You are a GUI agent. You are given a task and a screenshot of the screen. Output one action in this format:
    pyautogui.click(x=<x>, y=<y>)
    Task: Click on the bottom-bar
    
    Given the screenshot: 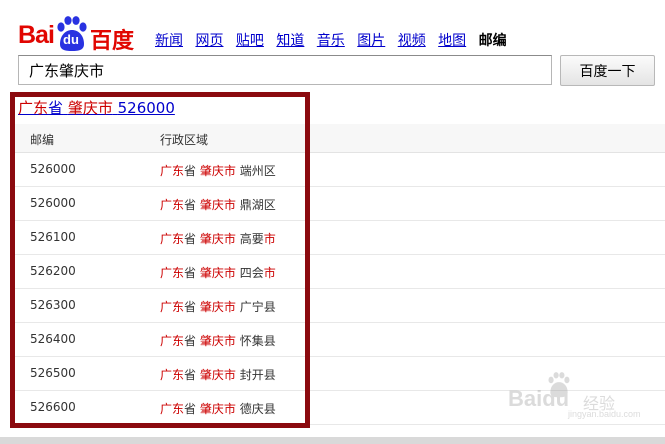 What is the action you would take?
    pyautogui.click(x=332, y=440)
    